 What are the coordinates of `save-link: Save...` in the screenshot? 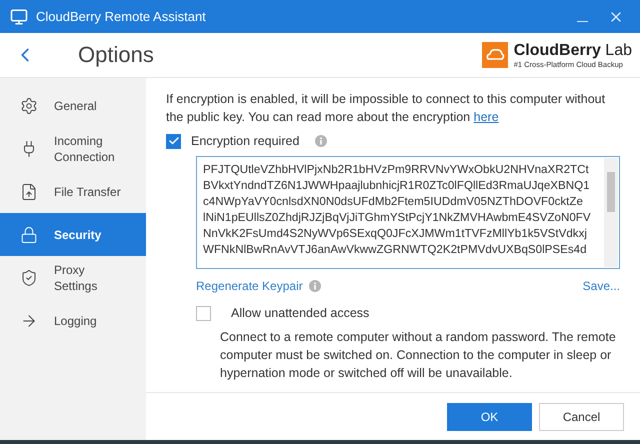 It's located at (601, 286).